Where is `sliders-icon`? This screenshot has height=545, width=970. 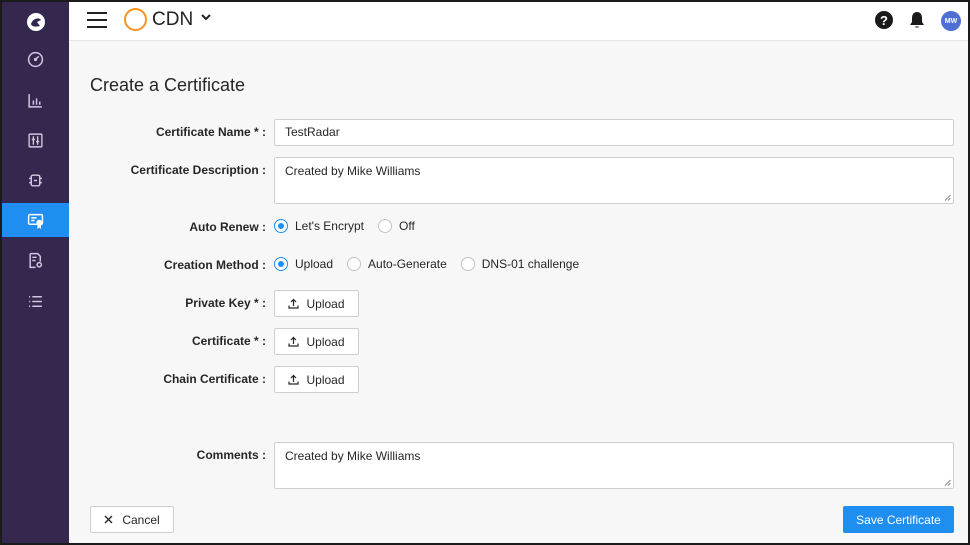
sliders-icon is located at coordinates (35, 140).